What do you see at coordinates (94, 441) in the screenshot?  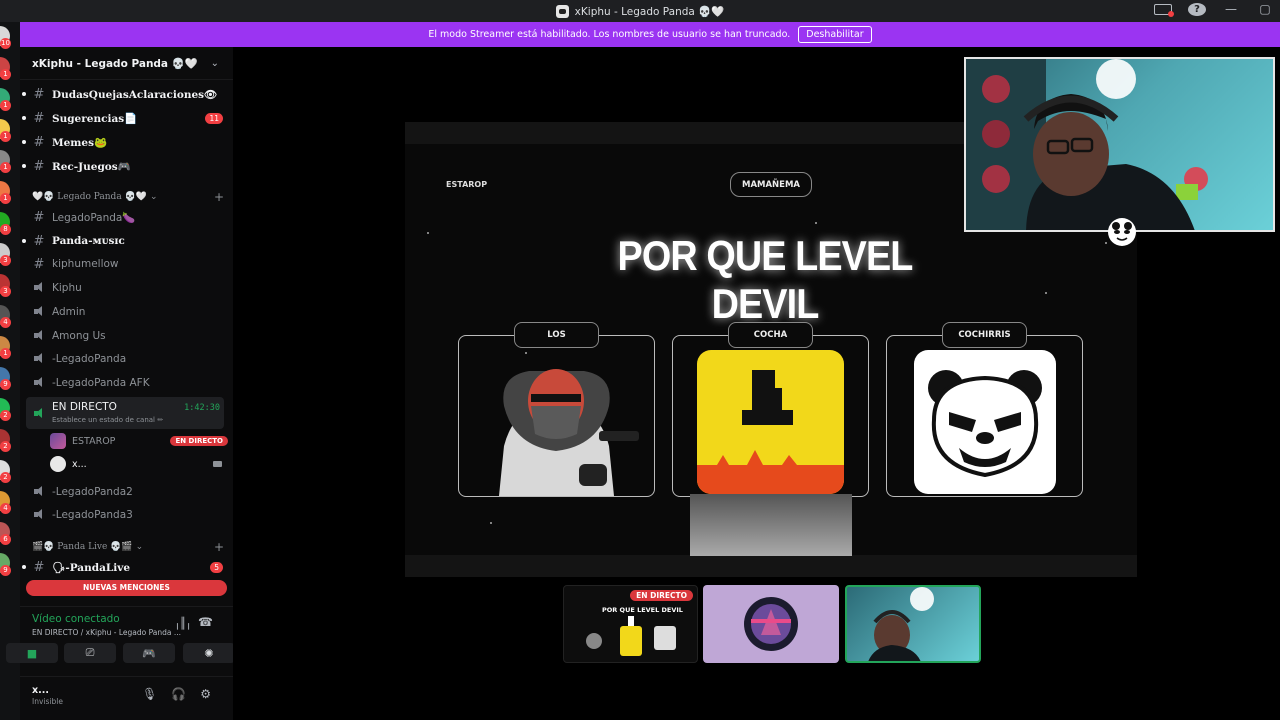 I see `voice-user-name: ESTAROP` at bounding box center [94, 441].